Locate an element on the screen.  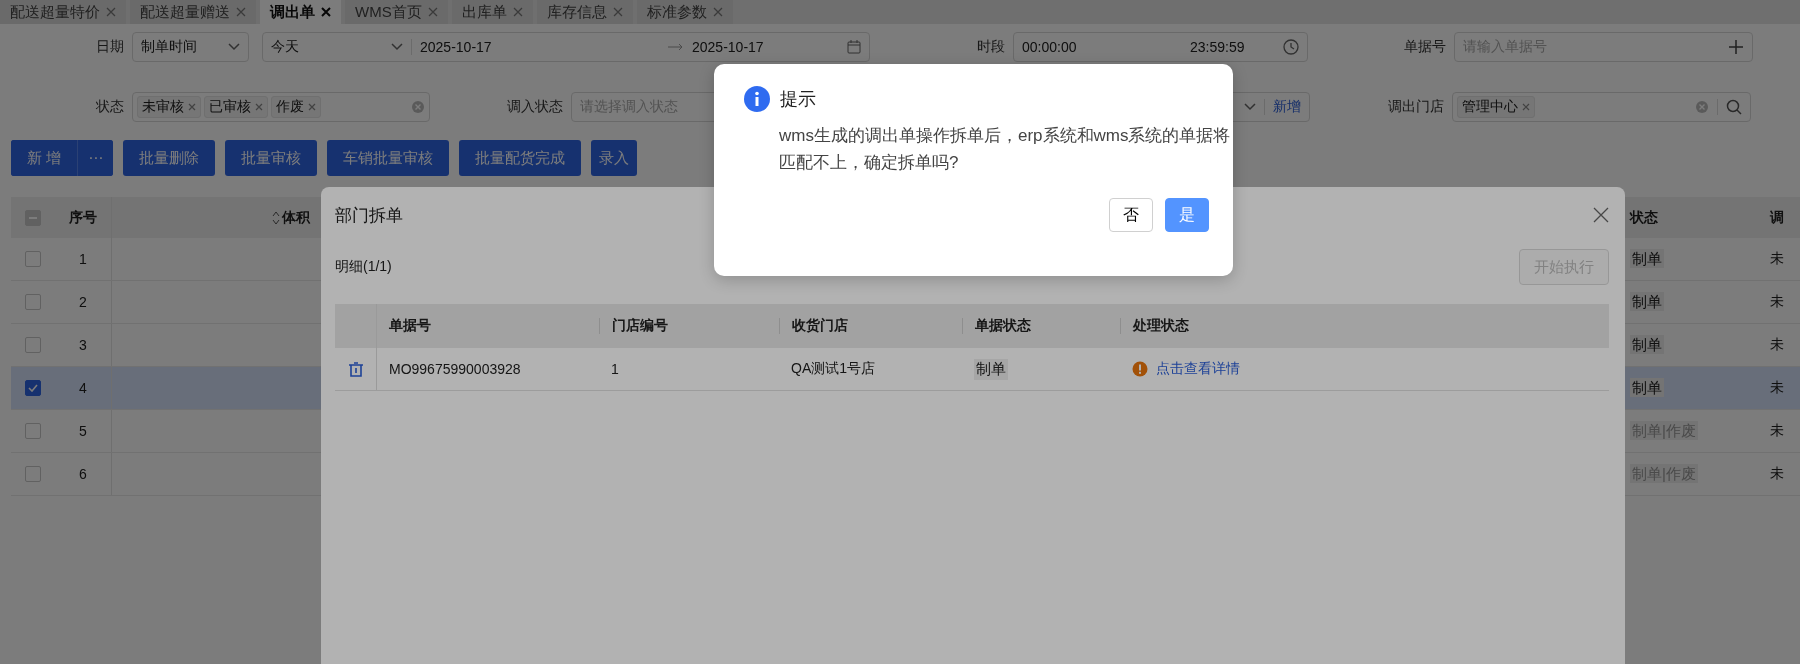
tab: 标准参数 is located at coordinates (684, 12).